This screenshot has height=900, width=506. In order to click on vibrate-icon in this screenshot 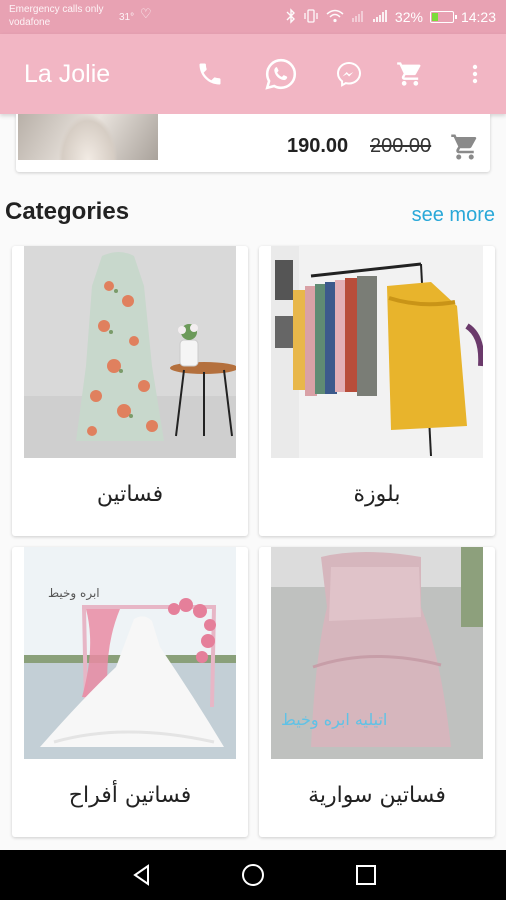, I will do `click(311, 17)`.